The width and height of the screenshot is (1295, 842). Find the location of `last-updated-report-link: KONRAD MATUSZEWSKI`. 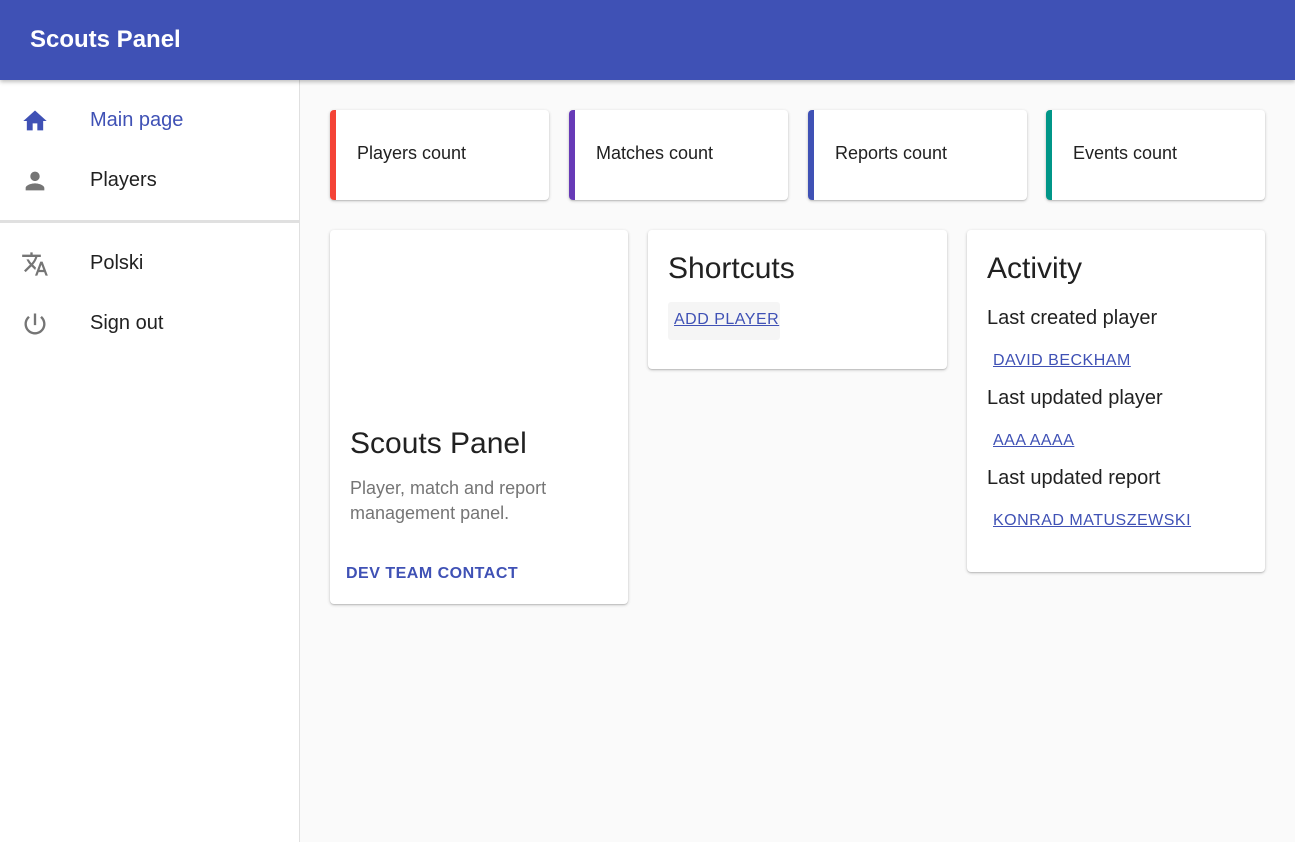

last-updated-report-link: KONRAD MATUSZEWSKI is located at coordinates (1092, 521).